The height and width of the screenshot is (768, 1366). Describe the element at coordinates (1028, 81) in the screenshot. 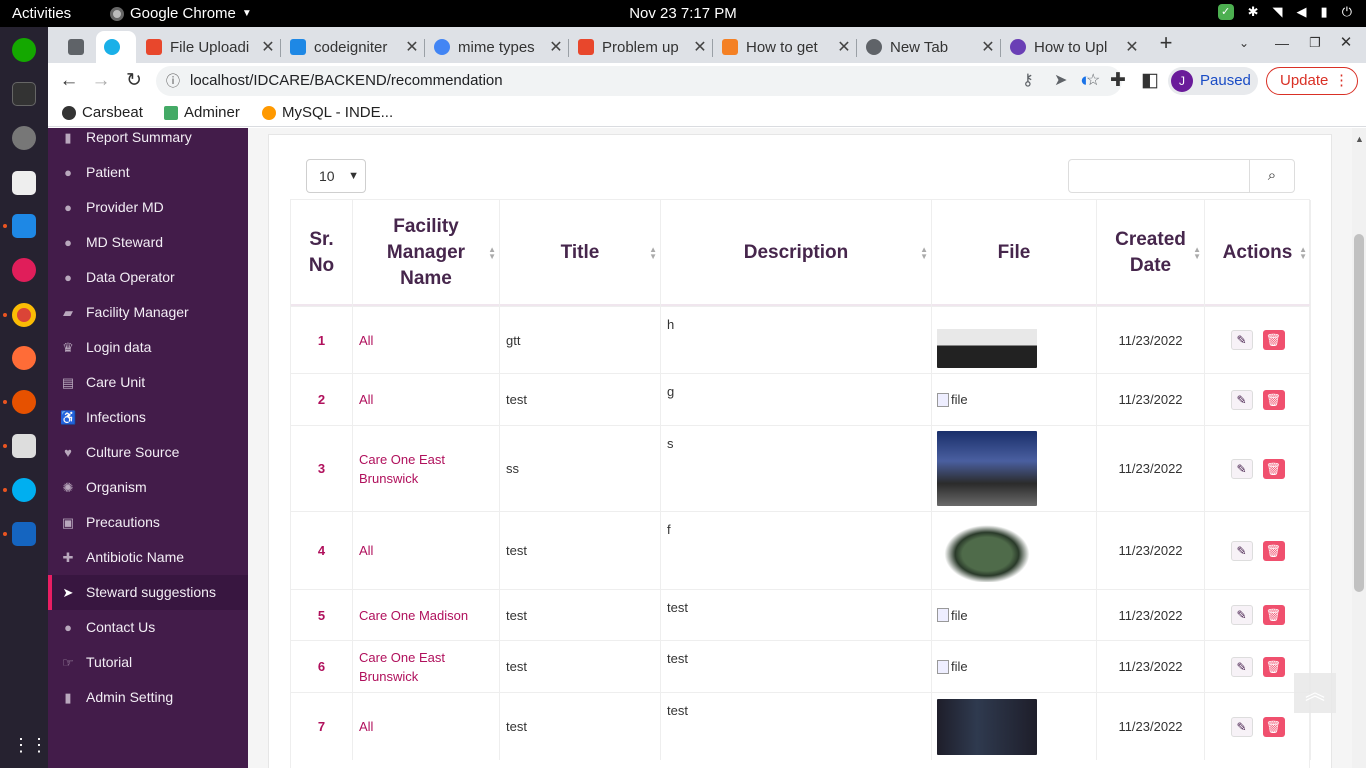

I see `key-icon: ⚷` at that location.